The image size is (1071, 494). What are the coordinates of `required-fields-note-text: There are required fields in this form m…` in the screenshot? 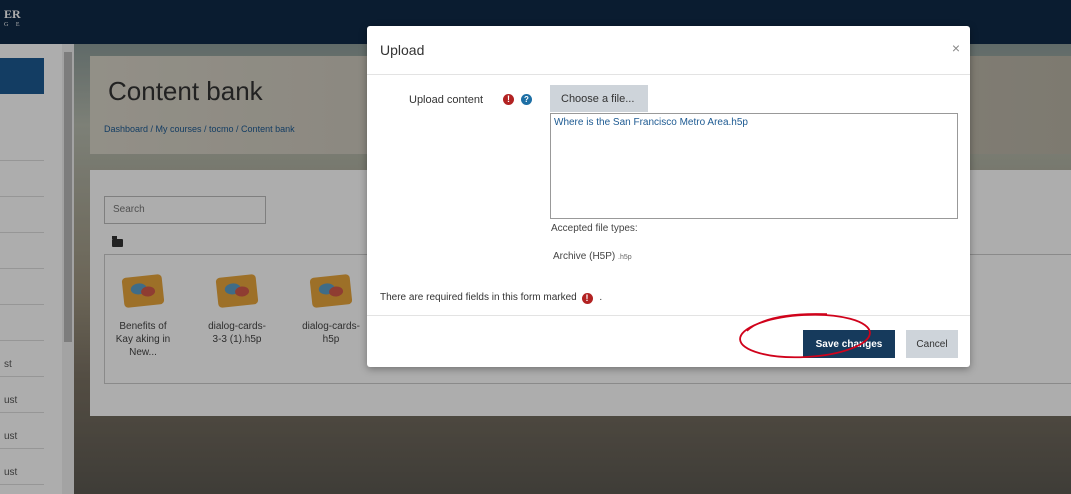 It's located at (478, 297).